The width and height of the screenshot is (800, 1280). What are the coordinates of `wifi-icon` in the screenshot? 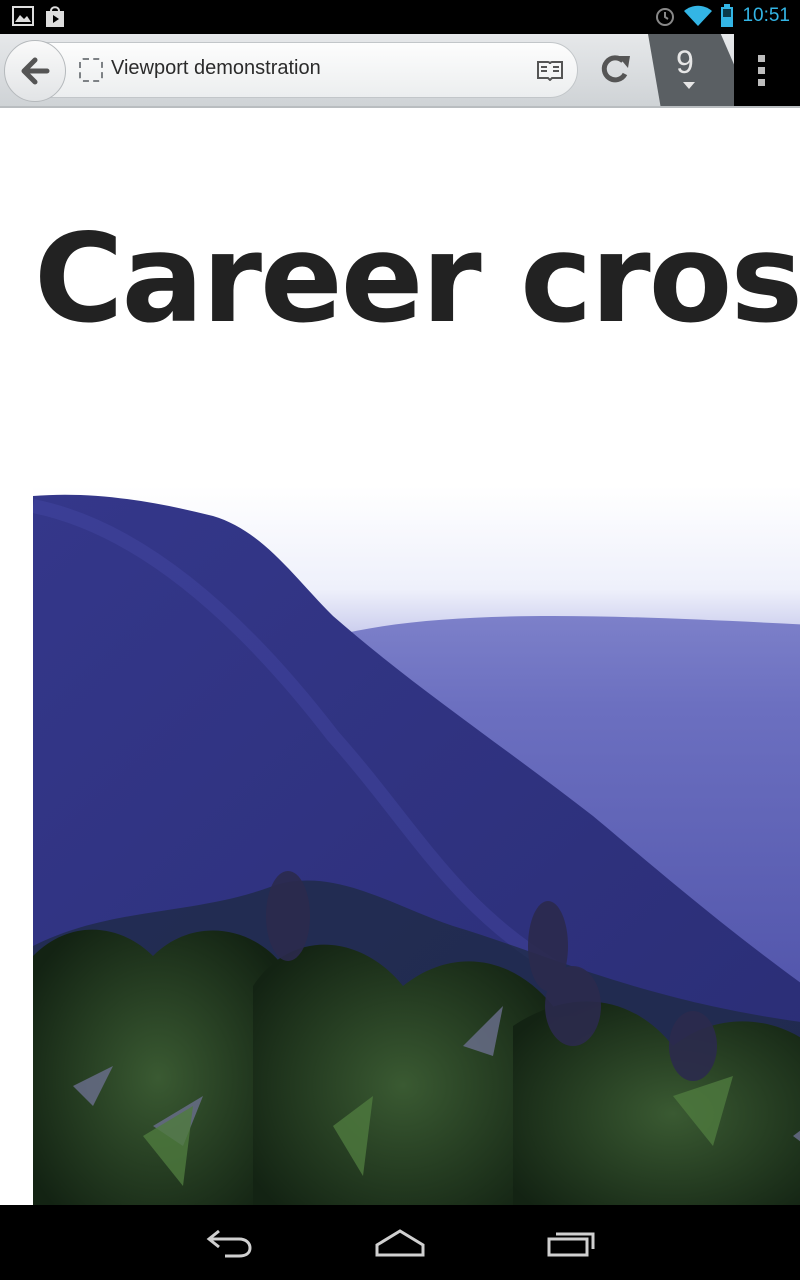 It's located at (698, 15).